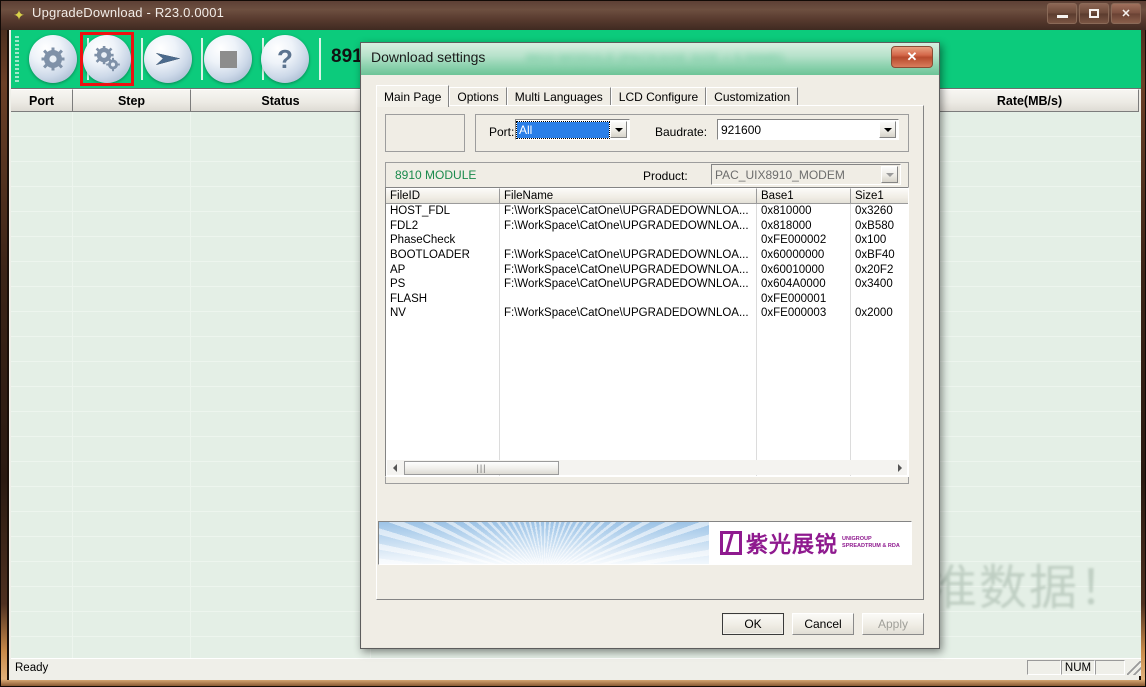 This screenshot has width=1146, height=687. What do you see at coordinates (1084, 668) in the screenshot?
I see `status-indicators: NUM` at bounding box center [1084, 668].